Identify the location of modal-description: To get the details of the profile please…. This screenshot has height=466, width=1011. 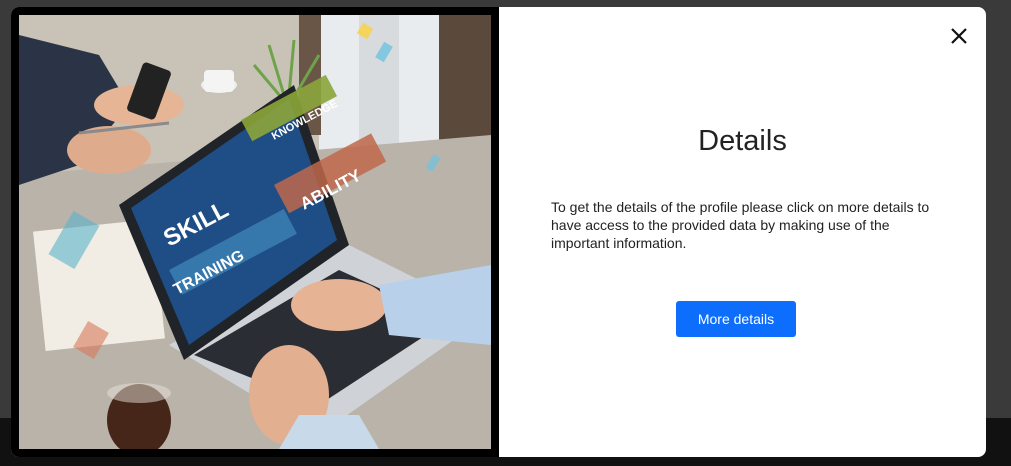
(740, 225).